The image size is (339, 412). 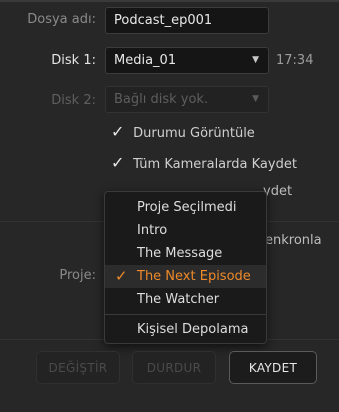 What do you see at coordinates (185, 276) in the screenshot?
I see `project-option-the-next-episode: ✓ The Next Episode` at bounding box center [185, 276].